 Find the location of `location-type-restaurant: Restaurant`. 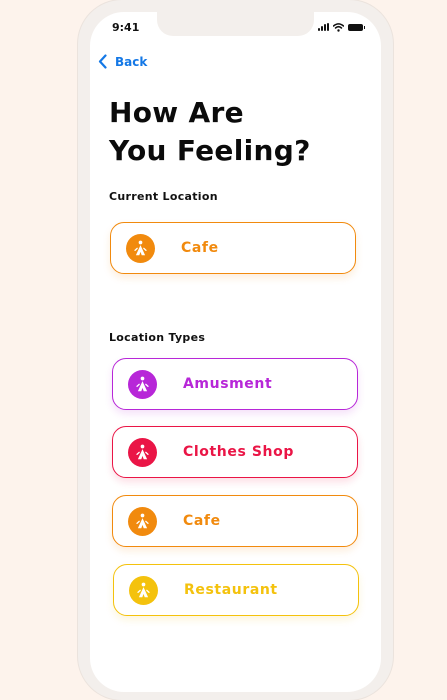

location-type-restaurant: Restaurant is located at coordinates (236, 590).